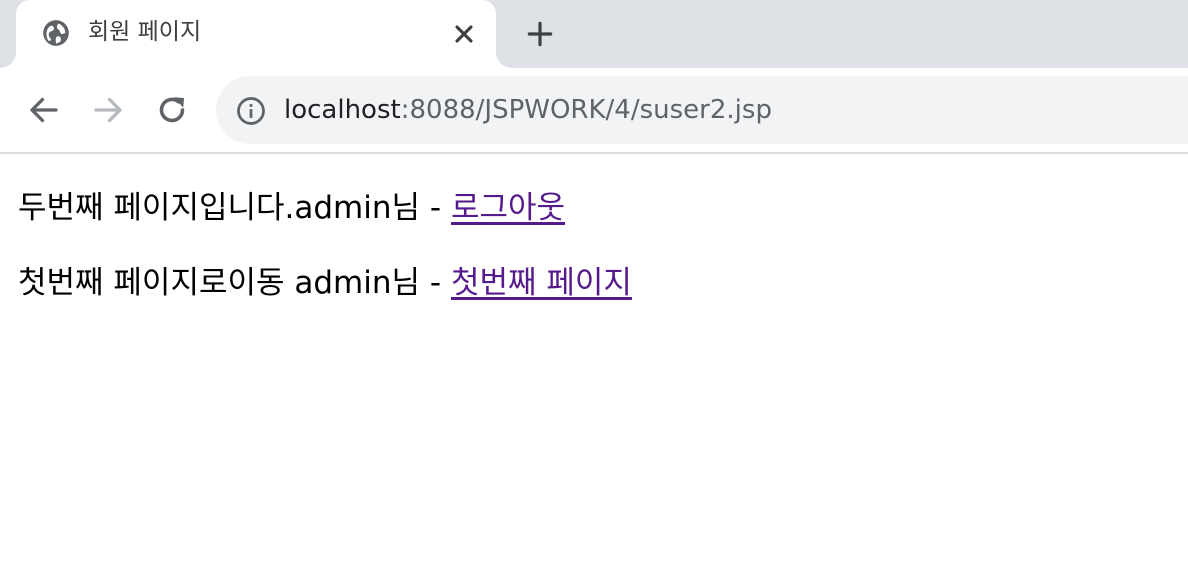 This screenshot has width=1188, height=574. I want to click on address-bar: localhost:8088/JSPWORK/4/suser2.jsp, so click(702, 110).